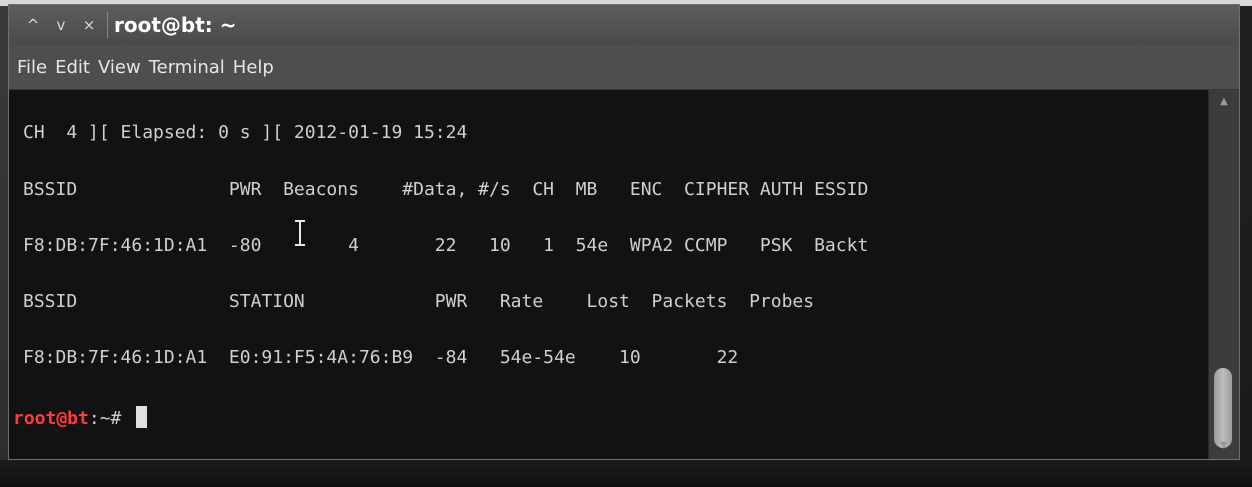  What do you see at coordinates (245, 132) in the screenshot?
I see `status-line: CH 4 ][ Elapsed: 0 s ][ 2012-01-19 15:24` at bounding box center [245, 132].